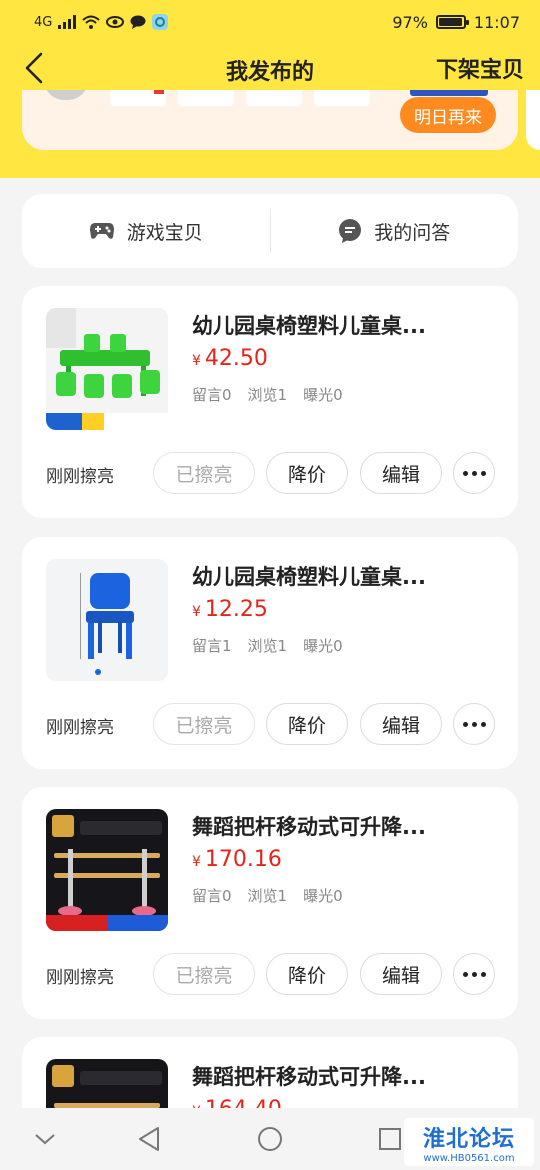  What do you see at coordinates (270, 120) in the screenshot?
I see `check-in-banner: 明日再来` at bounding box center [270, 120].